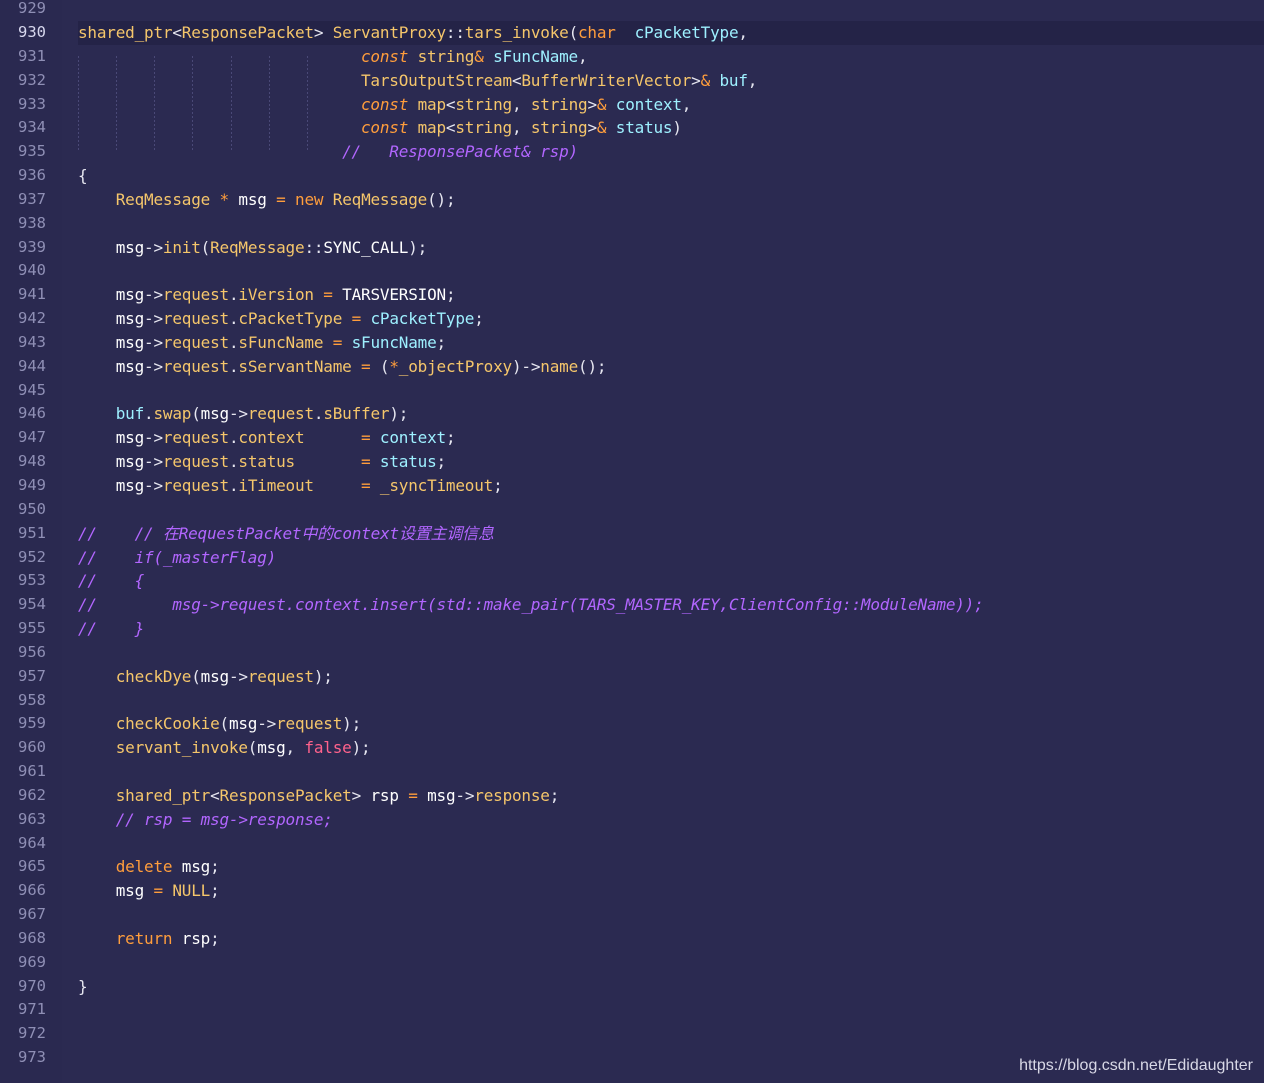 The height and width of the screenshot is (1083, 1264). What do you see at coordinates (671, 891) in the screenshot?
I see `code-text: msg = NULL;` at bounding box center [671, 891].